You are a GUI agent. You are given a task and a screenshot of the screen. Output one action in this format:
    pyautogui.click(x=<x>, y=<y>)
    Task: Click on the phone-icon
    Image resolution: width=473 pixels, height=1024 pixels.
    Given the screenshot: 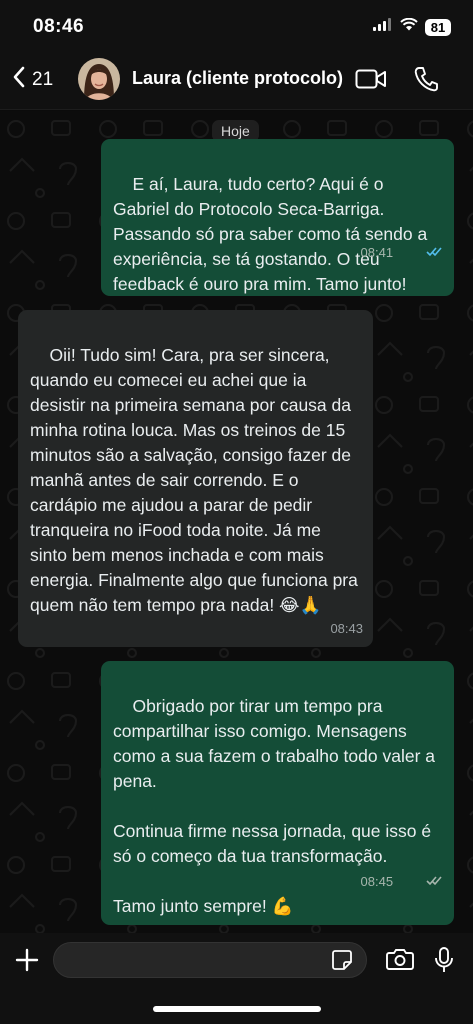 What is the action you would take?
    pyautogui.click(x=426, y=81)
    